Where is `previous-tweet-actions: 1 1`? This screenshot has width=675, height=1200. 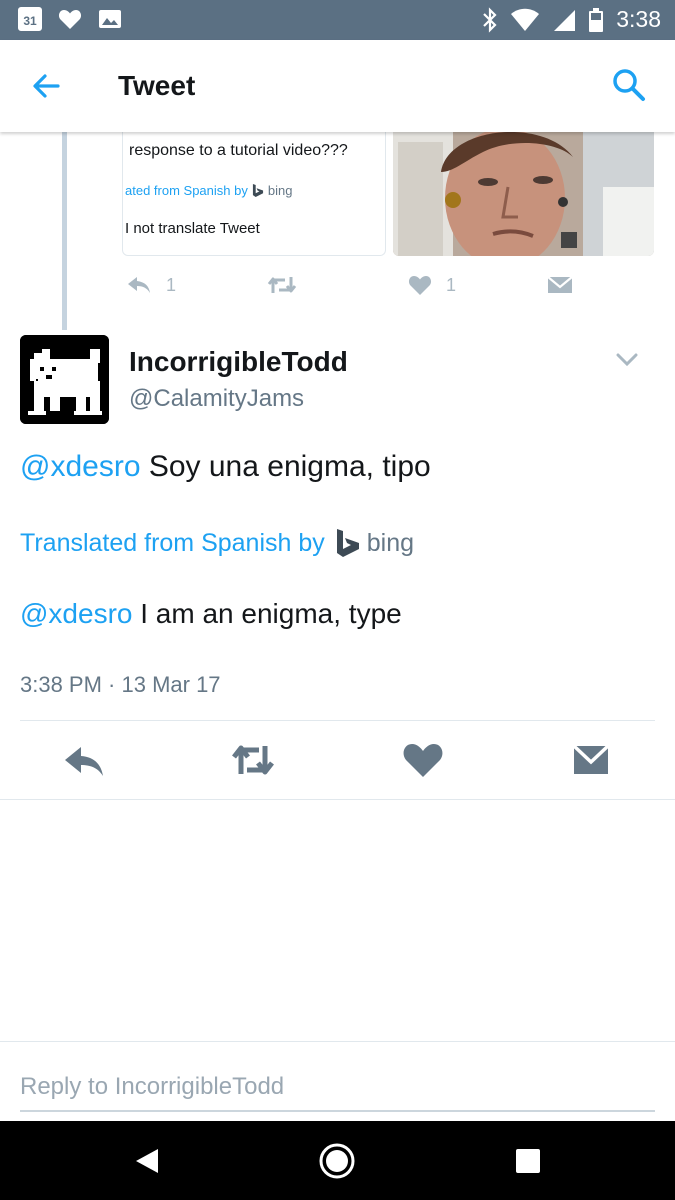
previous-tweet-actions: 1 1 is located at coordinates (357, 285).